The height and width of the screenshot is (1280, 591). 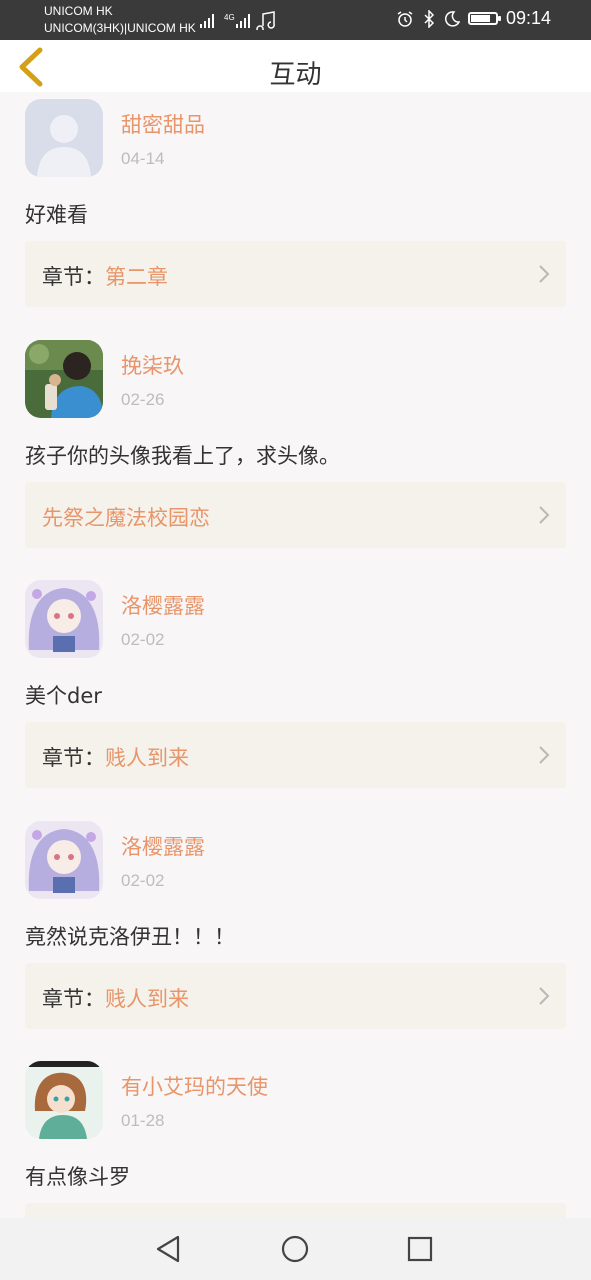 I want to click on list-item: 有小艾玛的天使 01-28 有点像斗罗, so click(x=295, y=1136).